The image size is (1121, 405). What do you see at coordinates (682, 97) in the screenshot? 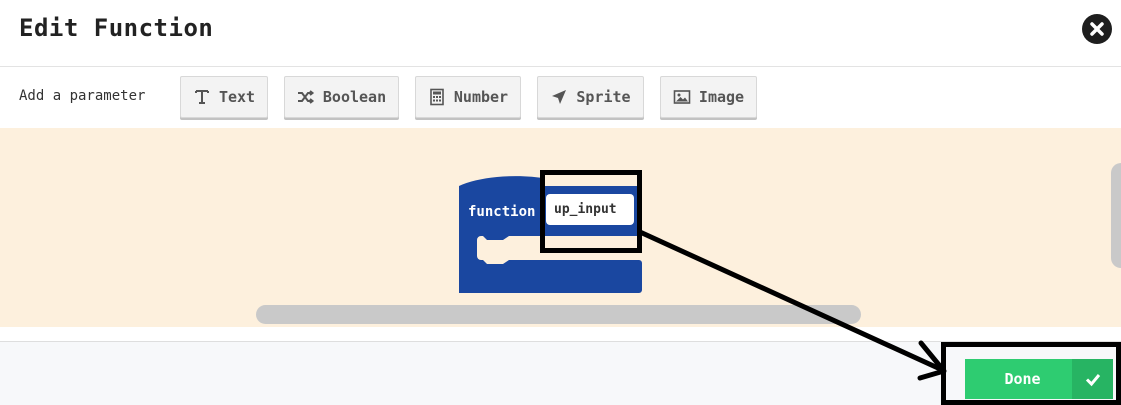
I see `image-icon` at bounding box center [682, 97].